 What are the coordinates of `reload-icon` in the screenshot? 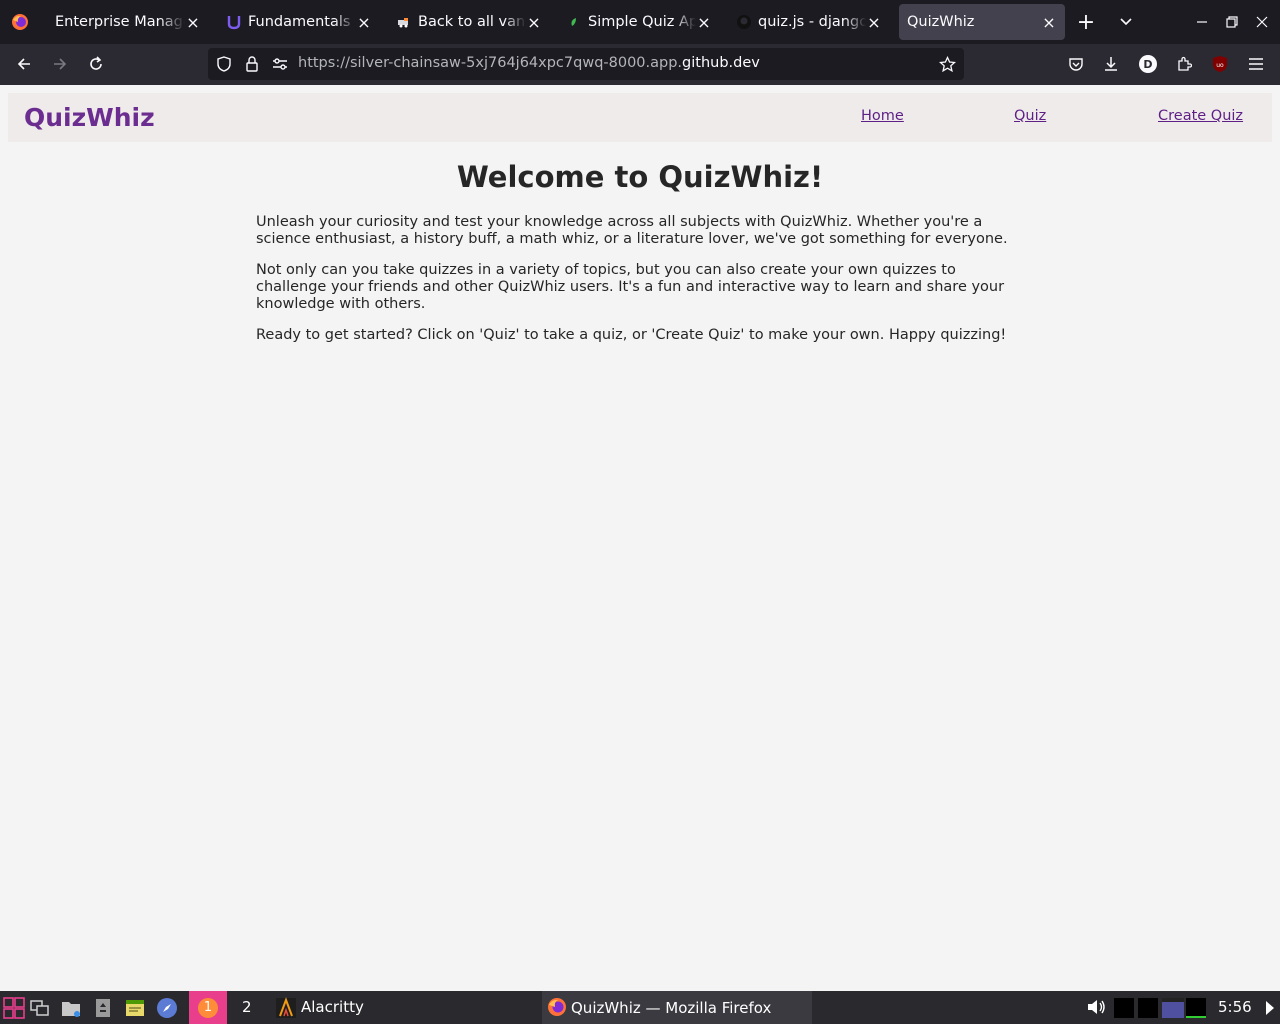 It's located at (96, 64).